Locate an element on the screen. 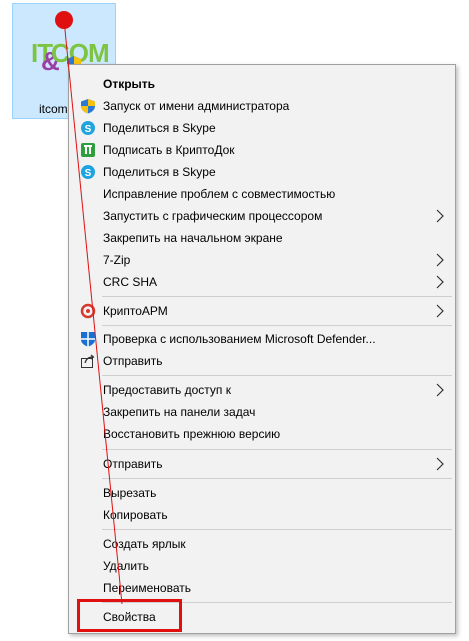 This screenshot has width=469, height=641. menu-item-pin-taskbar: Закрепить на панели задач is located at coordinates (262, 412).